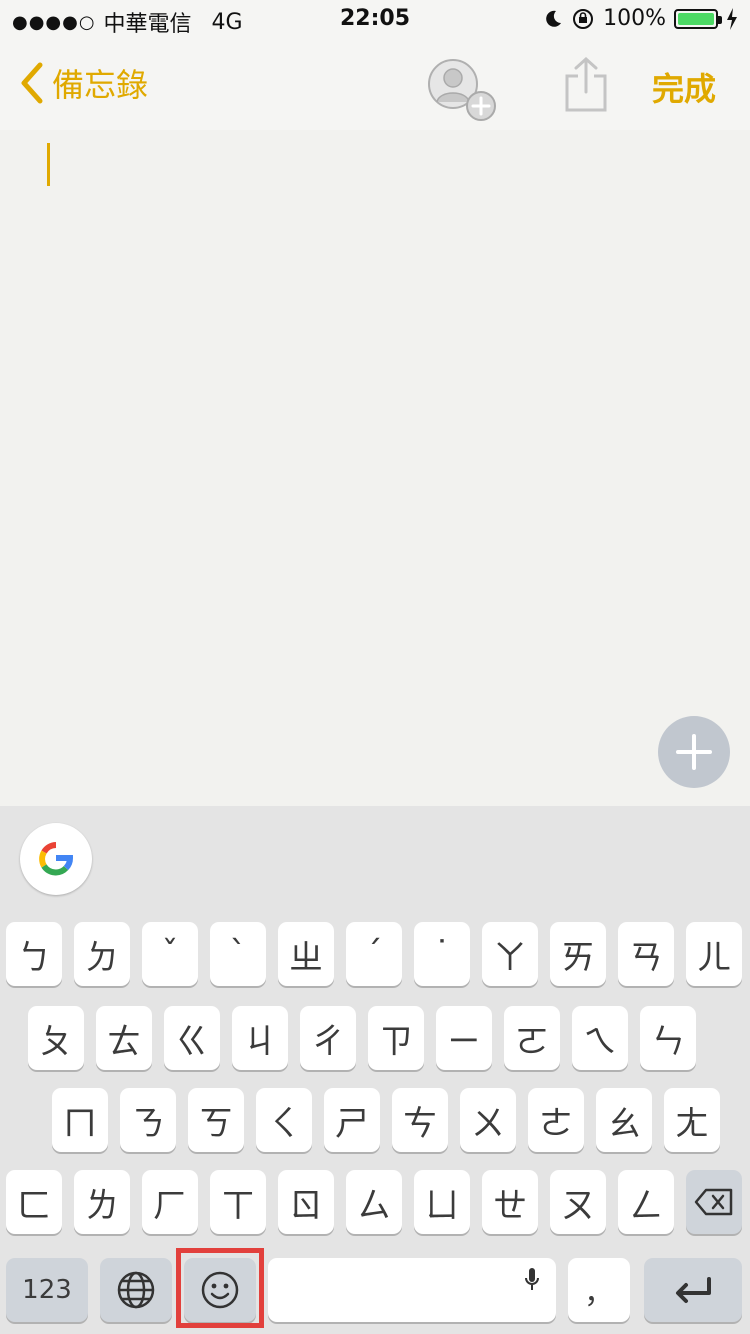 This screenshot has width=750, height=1334. What do you see at coordinates (684, 87) in the screenshot?
I see `done-button: 完成` at bounding box center [684, 87].